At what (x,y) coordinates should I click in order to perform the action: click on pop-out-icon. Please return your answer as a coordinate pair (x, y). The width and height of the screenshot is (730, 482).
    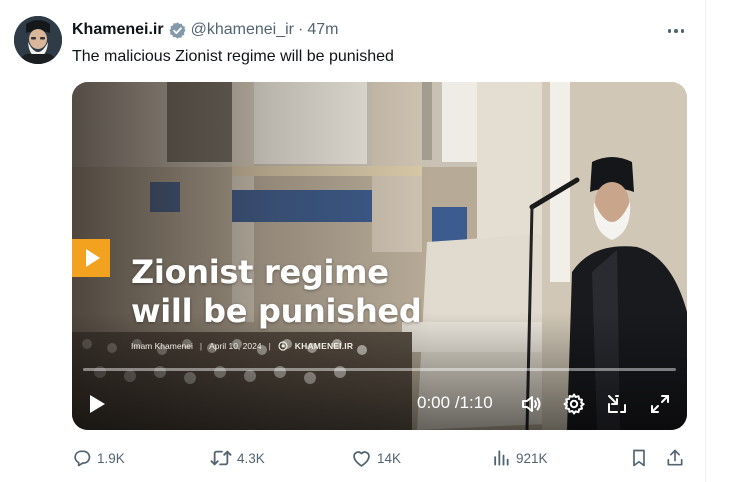
    Looking at the image, I should click on (617, 404).